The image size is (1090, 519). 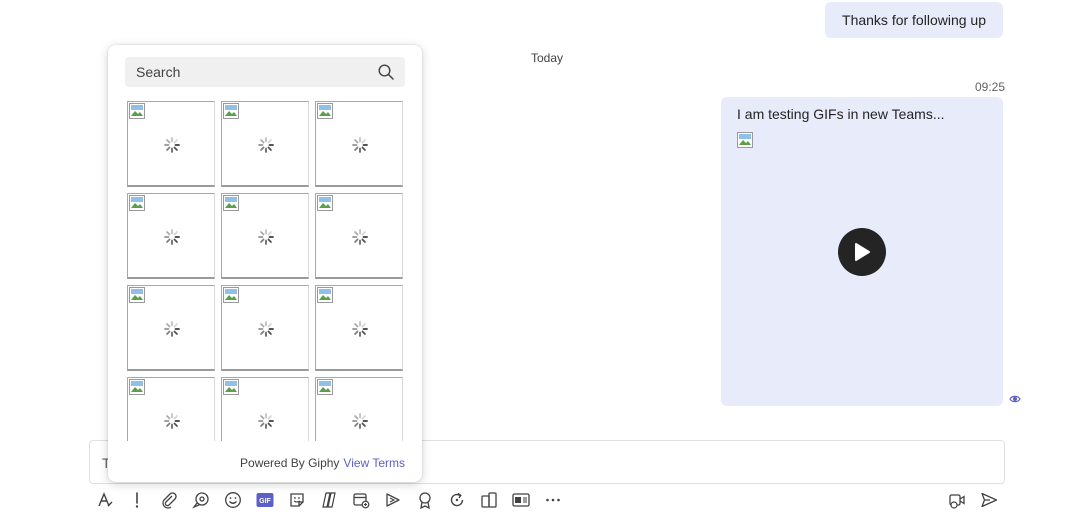 I want to click on forms-button, so click(x=521, y=500).